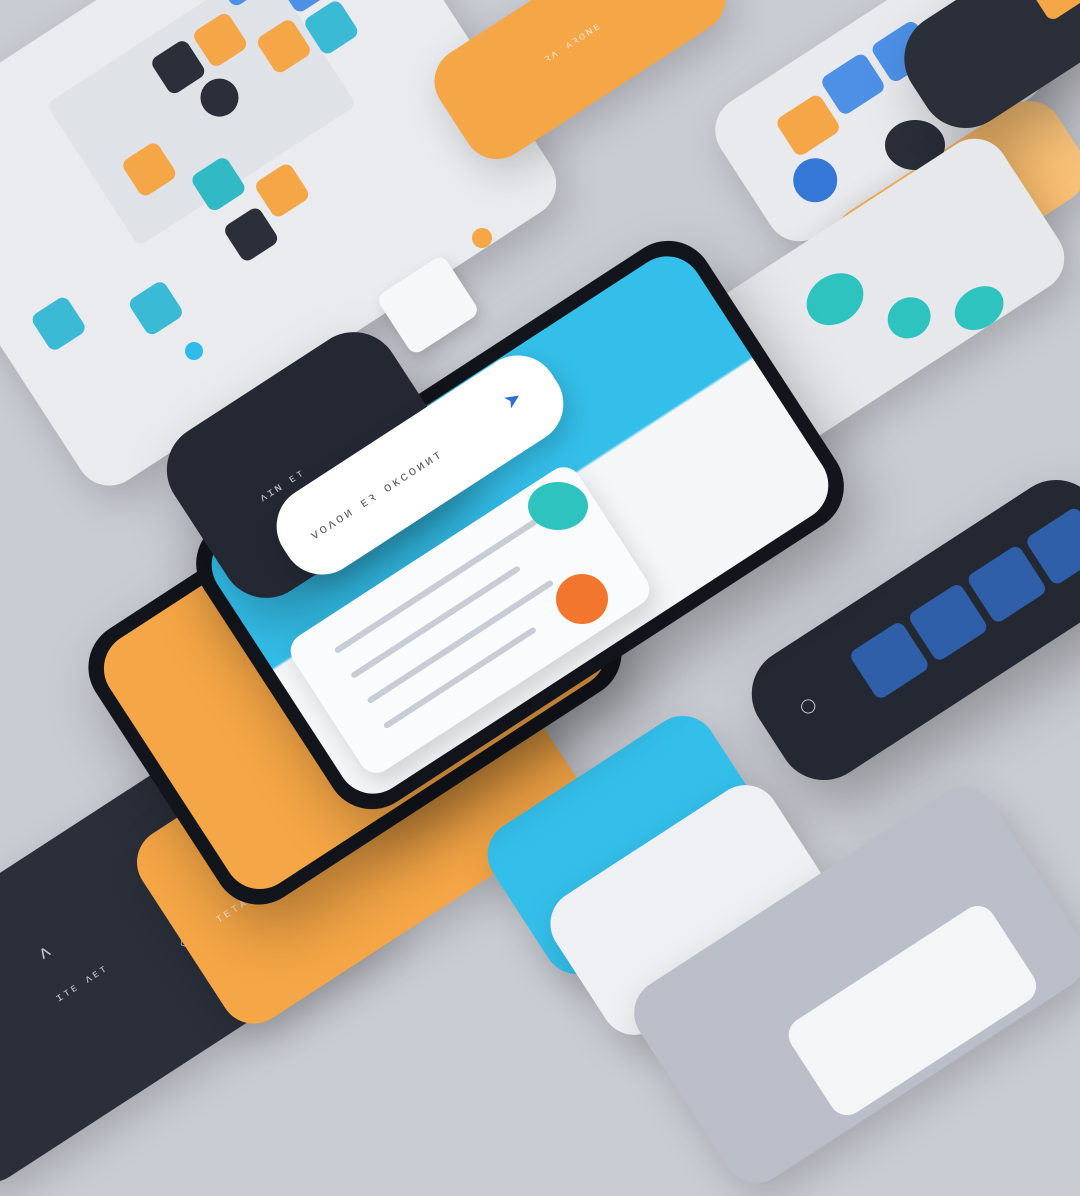  What do you see at coordinates (81, 982) in the screenshot?
I see `bottom-left-label-2: ɪᴛᴇ ᴧᴇᴛ` at bounding box center [81, 982].